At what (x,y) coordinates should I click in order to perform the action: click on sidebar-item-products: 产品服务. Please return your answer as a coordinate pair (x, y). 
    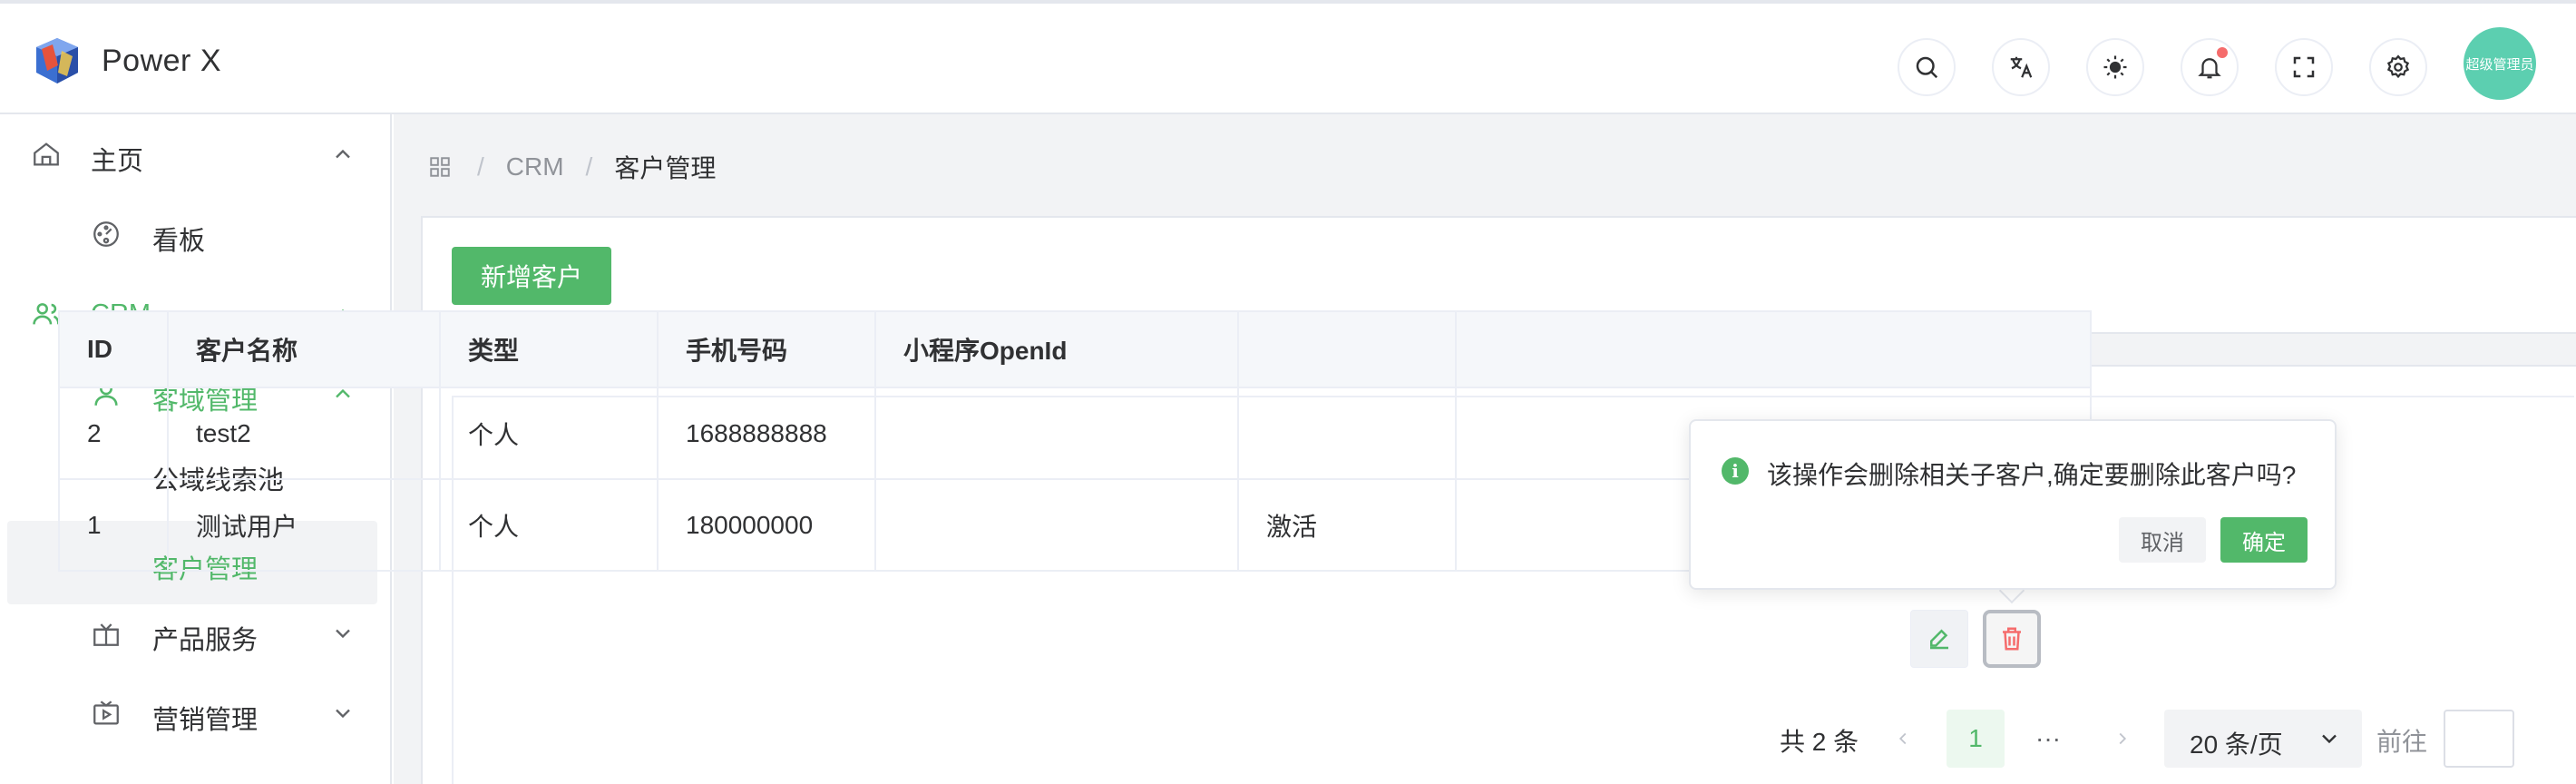
    Looking at the image, I should click on (195, 633).